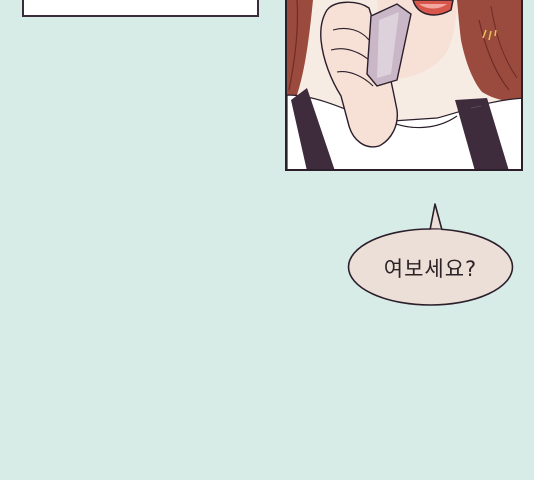 This screenshot has height=480, width=534. I want to click on speech-bubble-text: 여보세요?, so click(430, 269).